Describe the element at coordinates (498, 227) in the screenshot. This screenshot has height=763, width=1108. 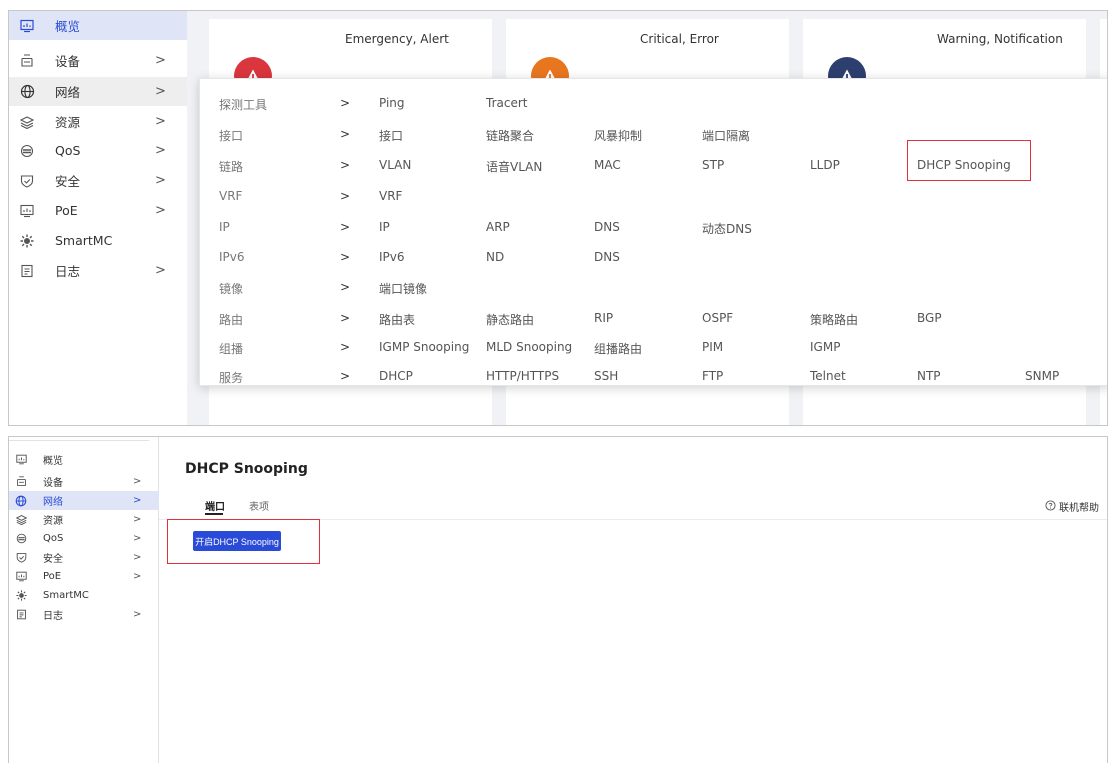
I see `menu-item-arp: ARP` at that location.